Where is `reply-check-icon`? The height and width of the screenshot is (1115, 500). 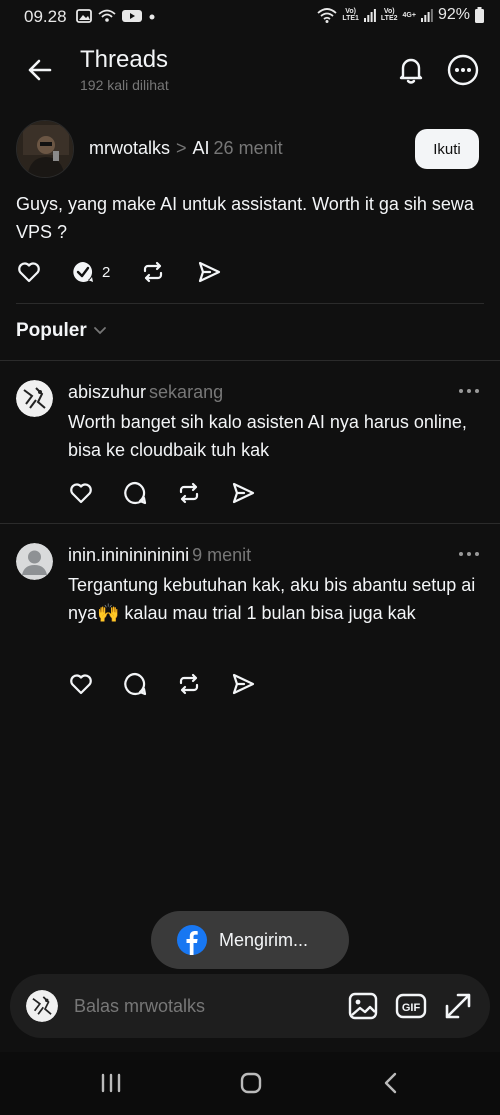
reply-check-icon is located at coordinates (83, 272).